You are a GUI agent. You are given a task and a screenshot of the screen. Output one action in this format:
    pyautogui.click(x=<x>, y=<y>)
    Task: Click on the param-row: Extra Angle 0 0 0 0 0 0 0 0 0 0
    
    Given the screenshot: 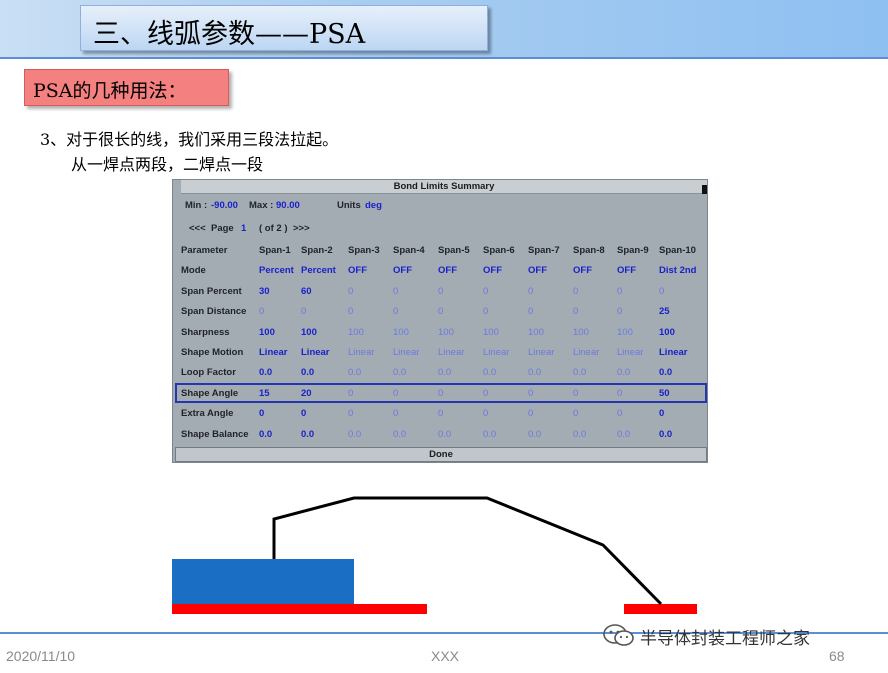 What is the action you would take?
    pyautogui.click(x=441, y=415)
    